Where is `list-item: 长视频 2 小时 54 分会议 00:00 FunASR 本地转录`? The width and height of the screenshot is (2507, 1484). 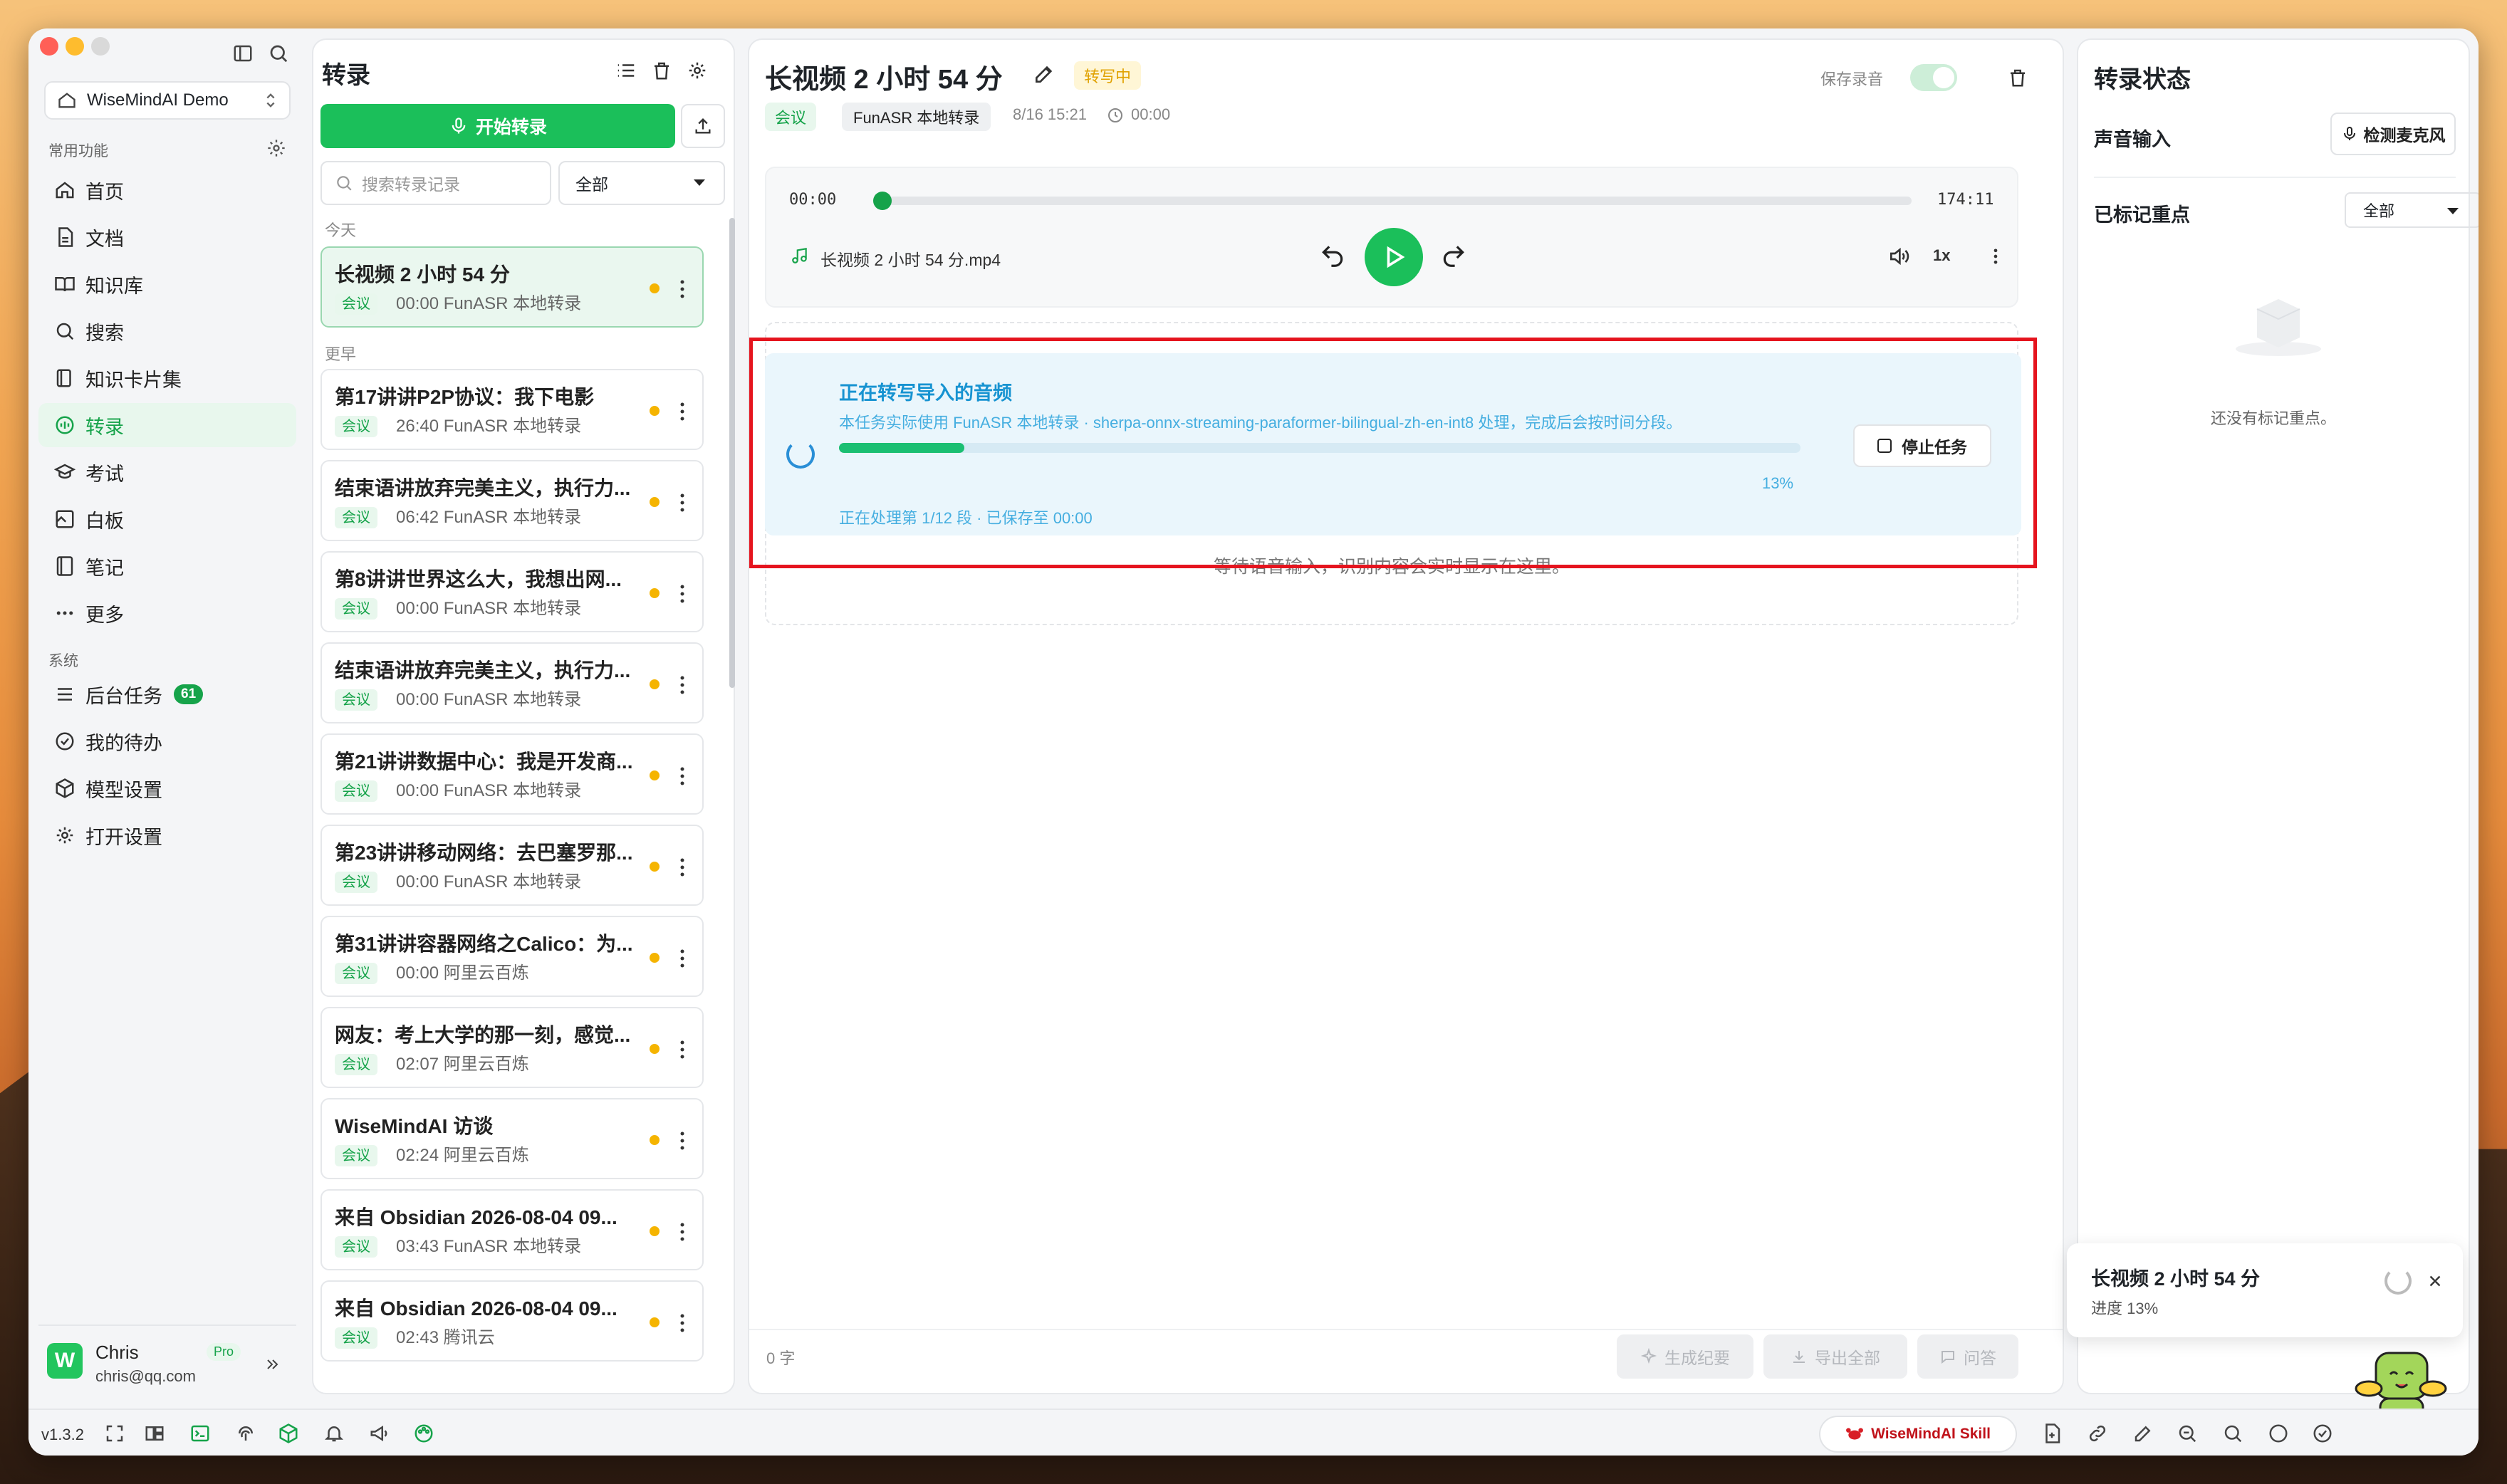
list-item: 长视频 2 小时 54 分会议 00:00 FunASR 本地转录 is located at coordinates (512, 287).